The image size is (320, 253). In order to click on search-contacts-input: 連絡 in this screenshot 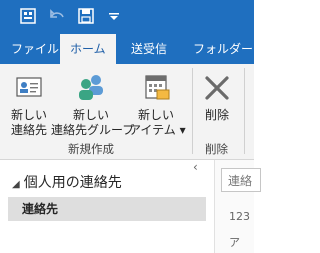, I will do `click(241, 180)`.